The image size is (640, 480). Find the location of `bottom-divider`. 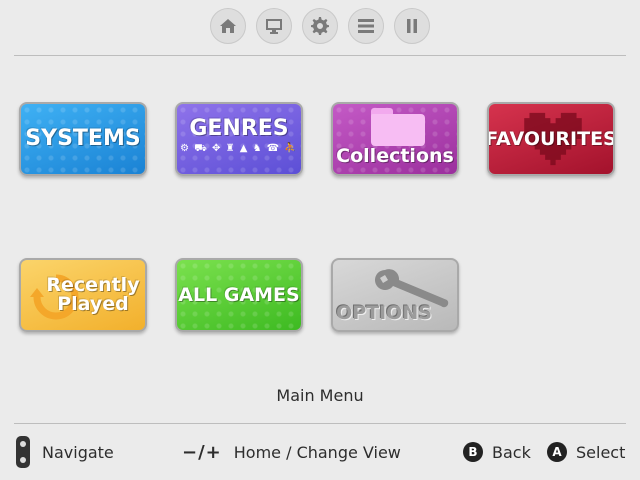

bottom-divider is located at coordinates (320, 423).